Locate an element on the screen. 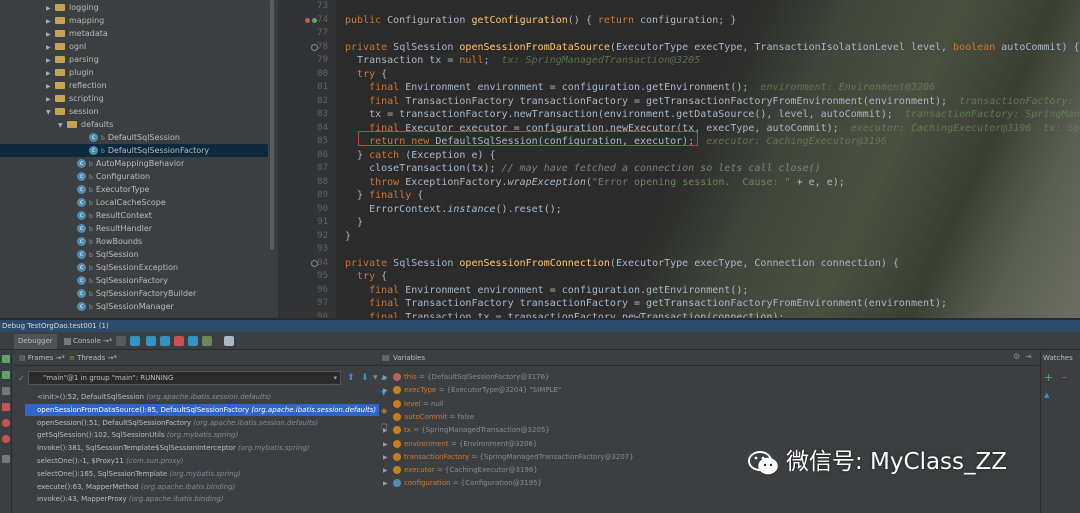 The height and width of the screenshot is (513, 1080). variable-row: ▶ tx = {SpringManagedTransaction@3205} is located at coordinates (466, 430).